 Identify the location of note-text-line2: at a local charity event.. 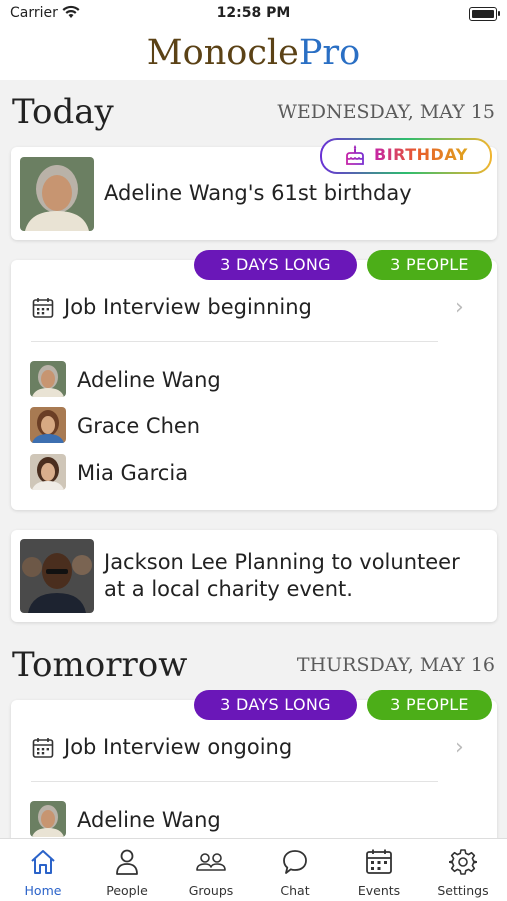
(228, 589).